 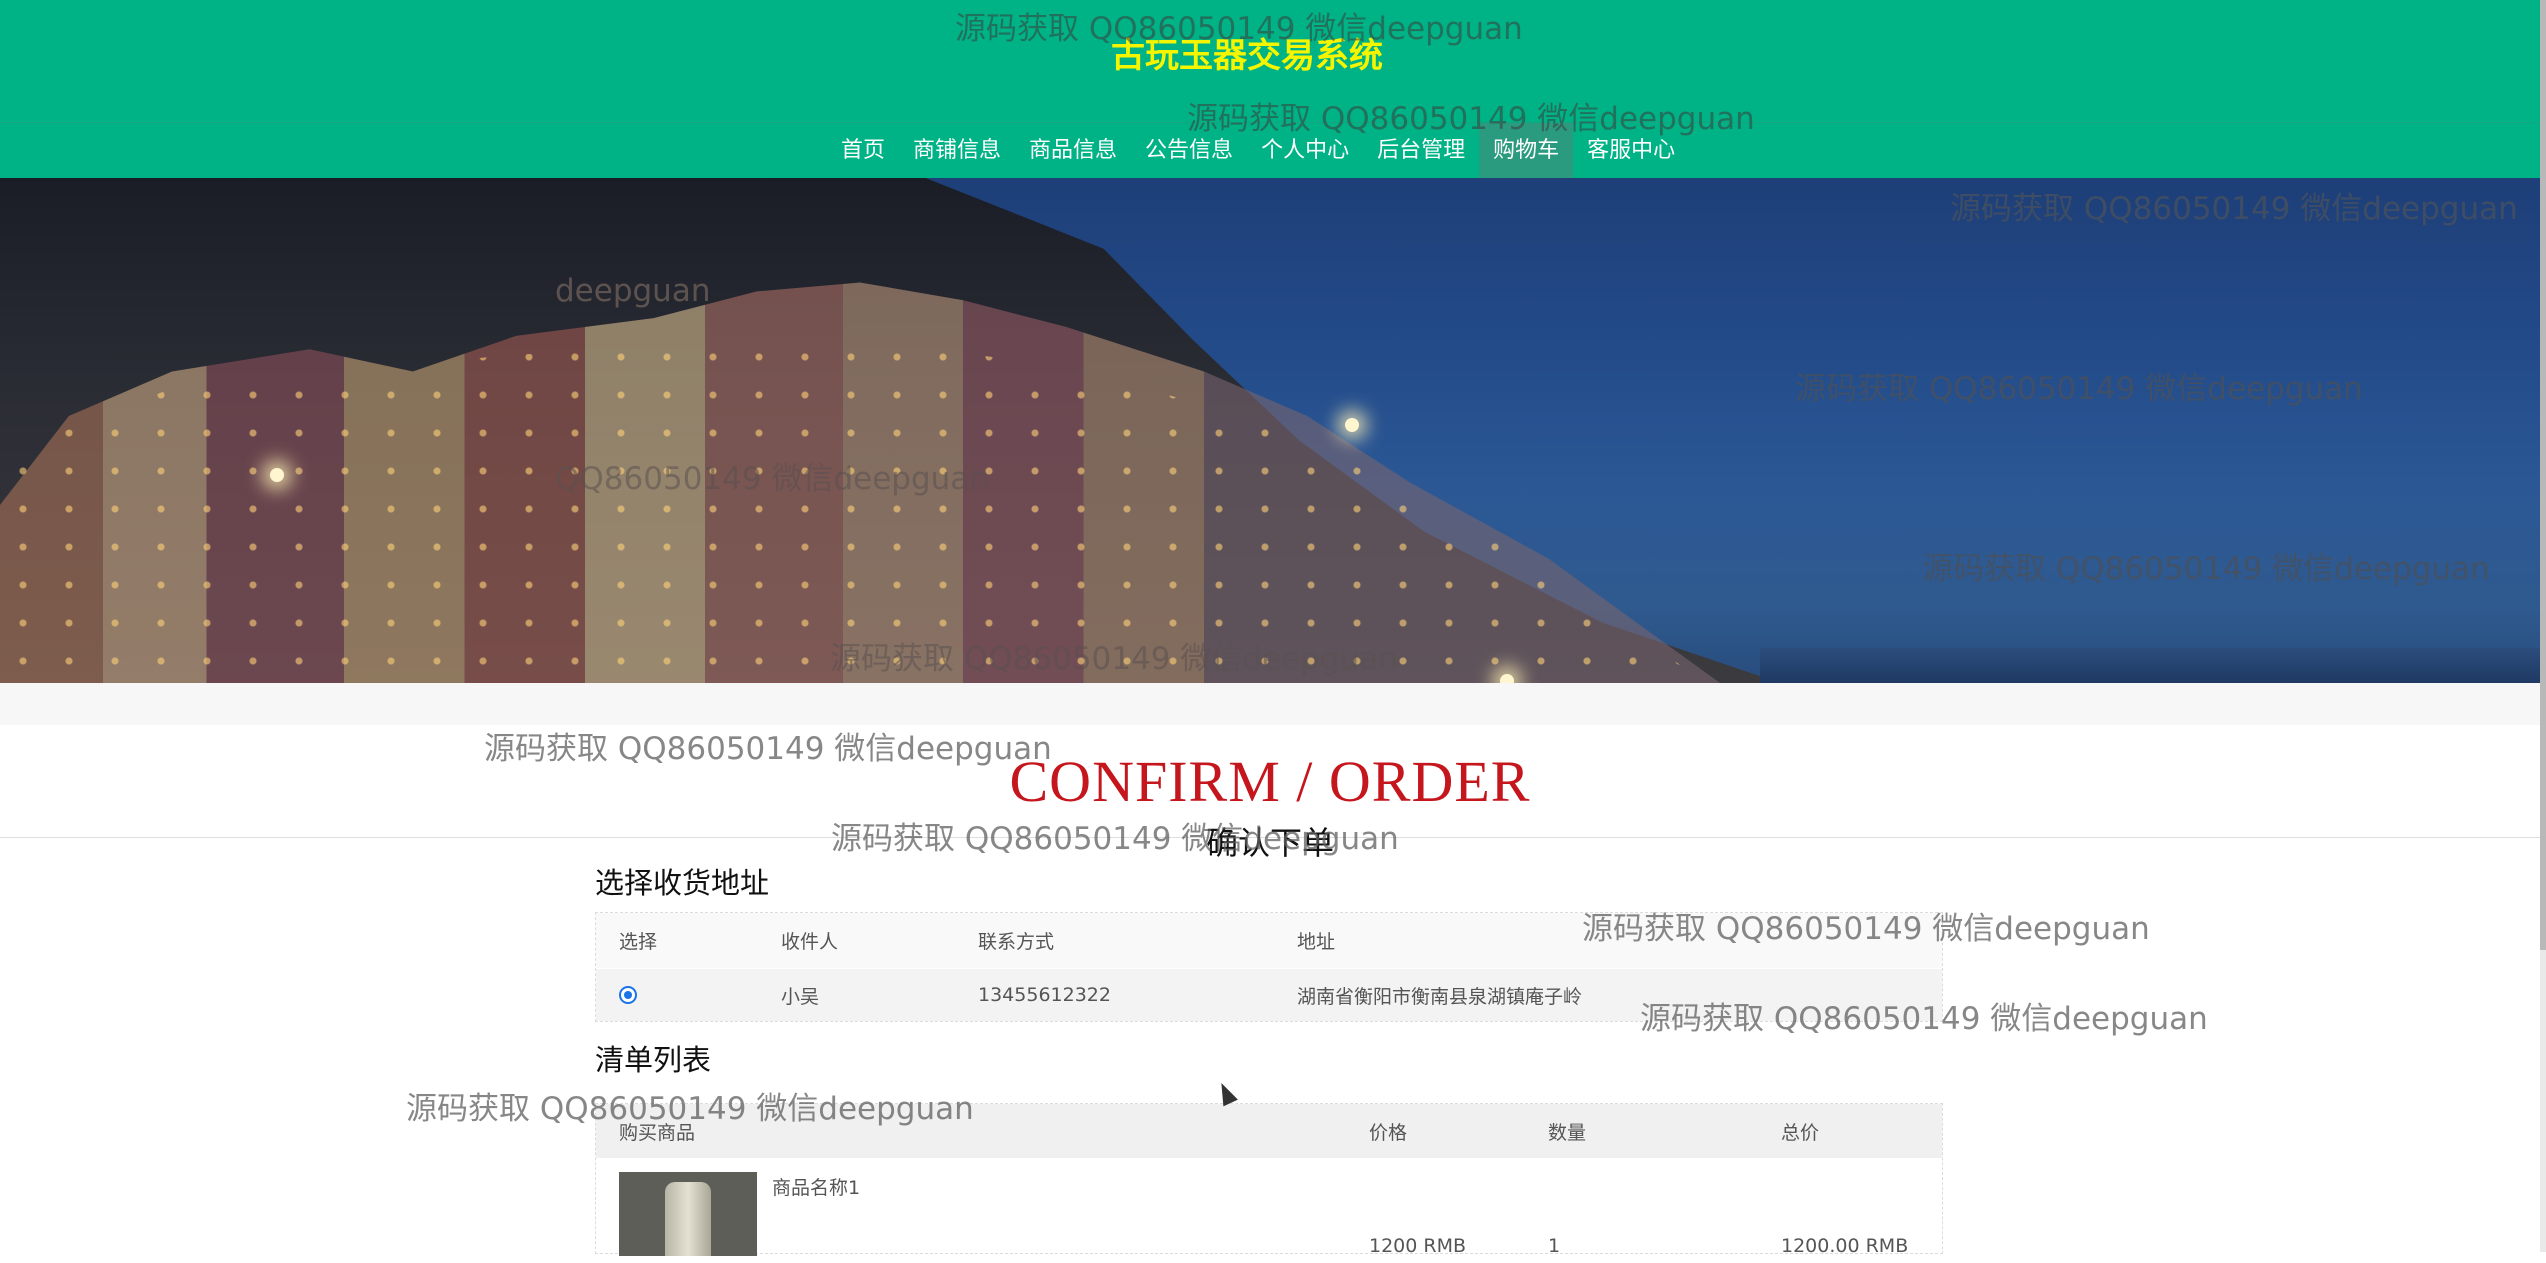 What do you see at coordinates (1270, 704) in the screenshot?
I see `banner-bottom-strip` at bounding box center [1270, 704].